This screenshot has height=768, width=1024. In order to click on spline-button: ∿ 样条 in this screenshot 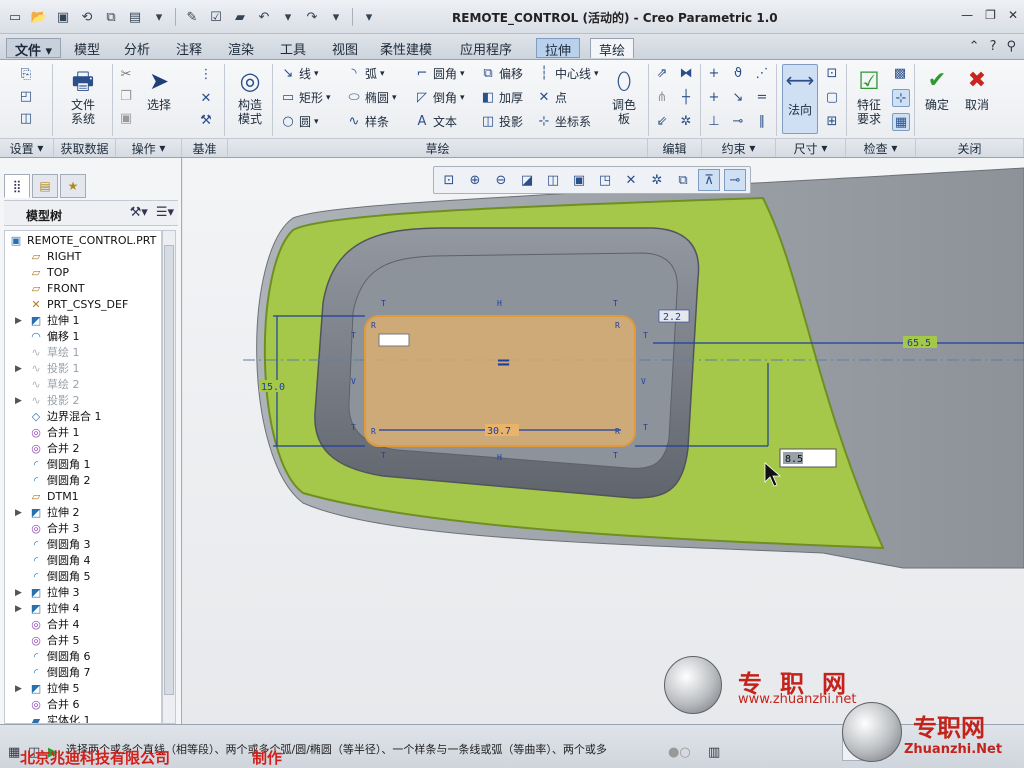, I will do `click(367, 121)`.